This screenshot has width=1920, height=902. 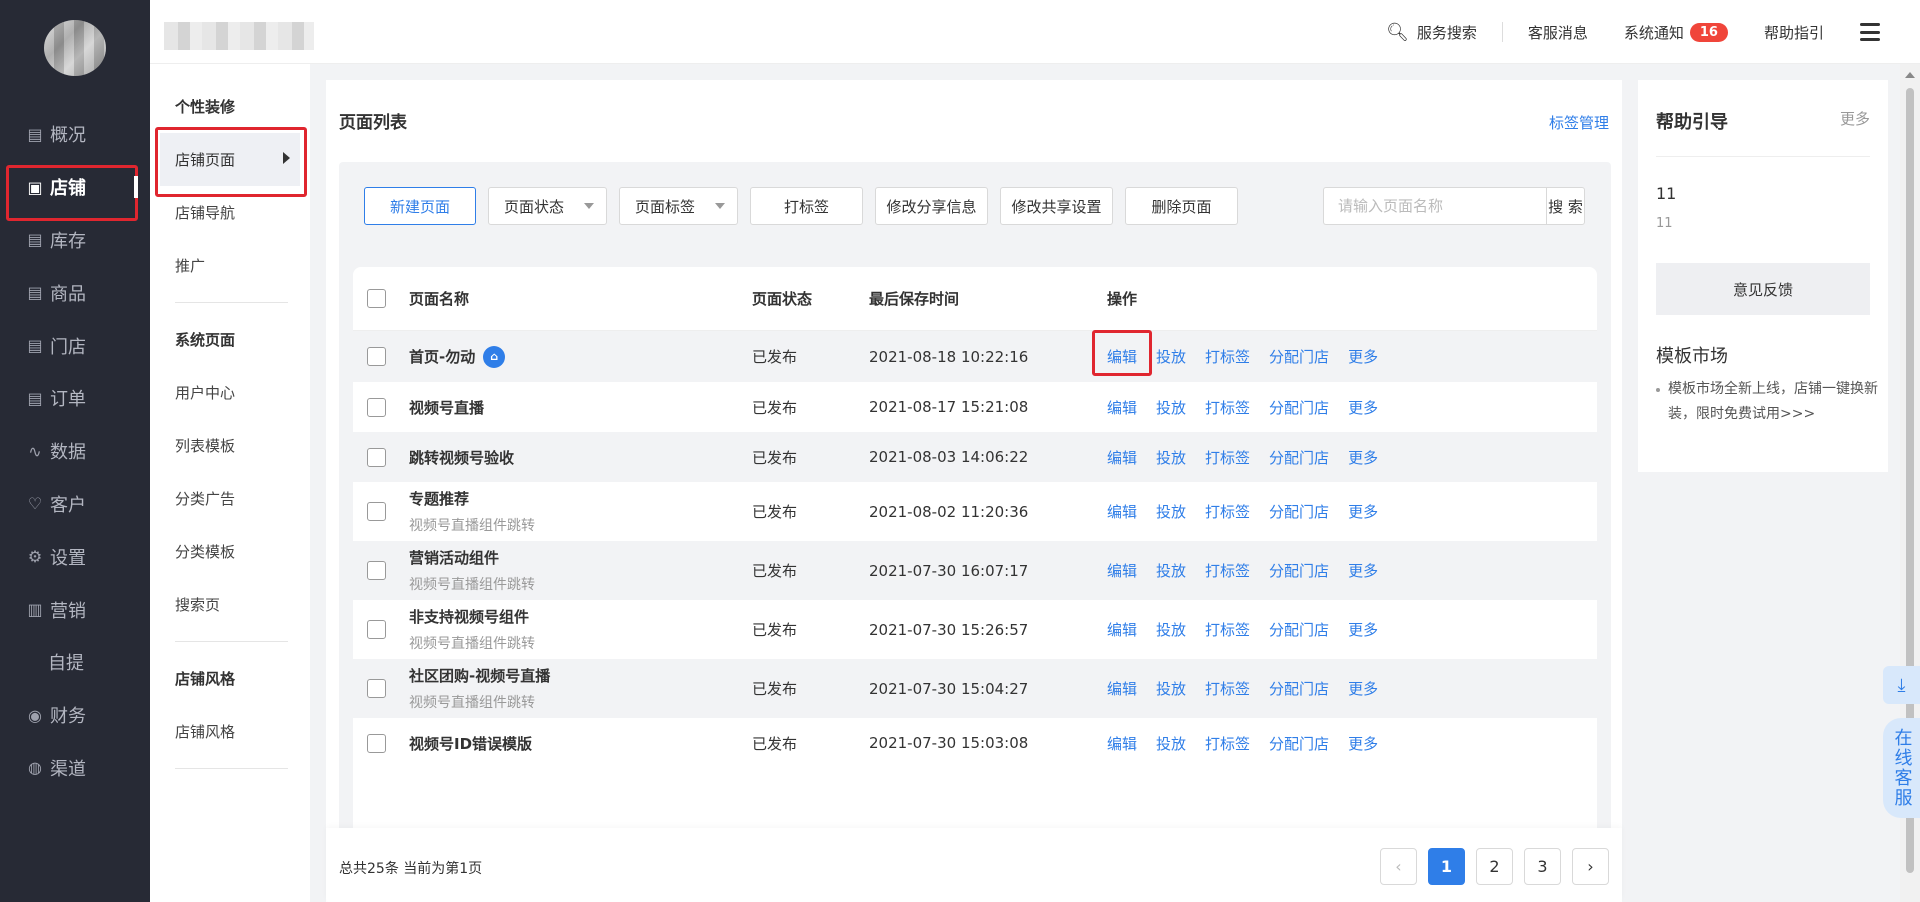 What do you see at coordinates (1794, 32) in the screenshot?
I see `help-guide-link: 帮助指引` at bounding box center [1794, 32].